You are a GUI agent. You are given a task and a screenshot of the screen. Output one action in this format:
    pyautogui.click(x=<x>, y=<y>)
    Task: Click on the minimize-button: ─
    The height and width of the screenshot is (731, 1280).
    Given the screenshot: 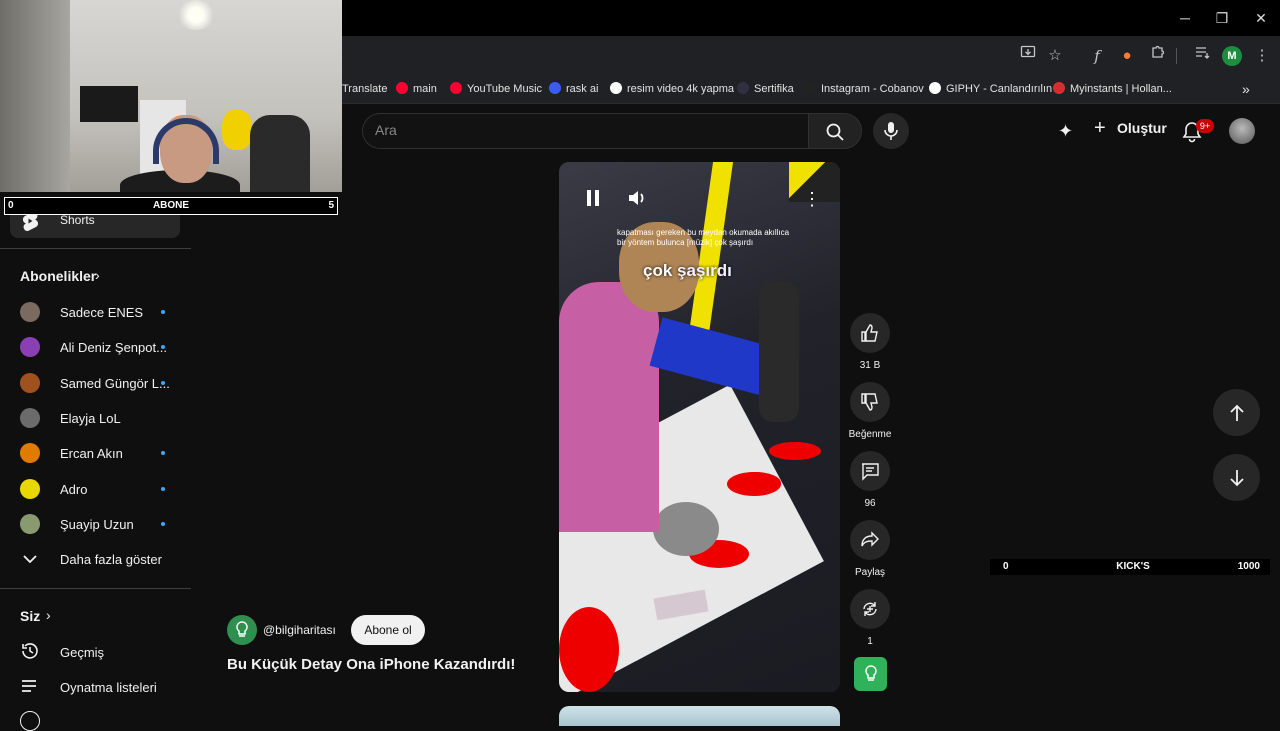 What is the action you would take?
    pyautogui.click(x=1185, y=18)
    